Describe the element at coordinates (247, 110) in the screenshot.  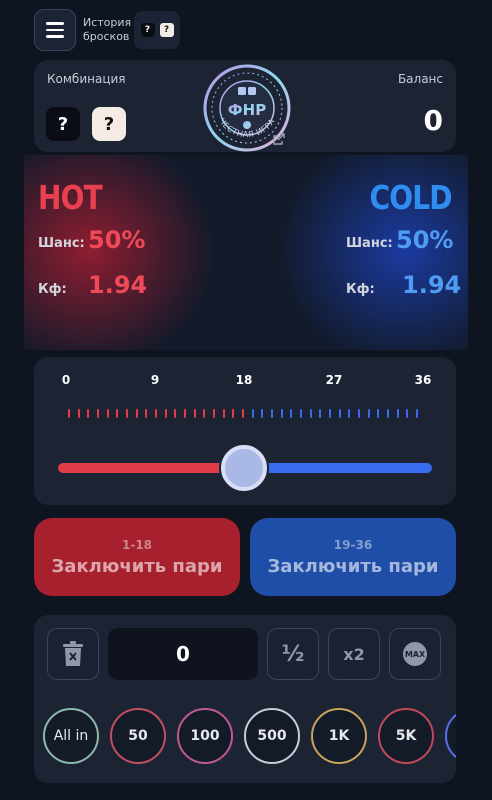
I see `seal-abbr: ФНР` at that location.